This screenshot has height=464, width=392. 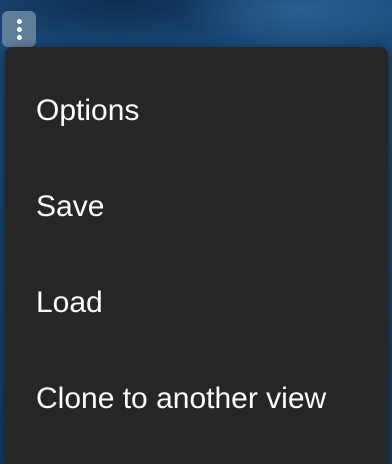 What do you see at coordinates (69, 302) in the screenshot?
I see `menu-item-label: Load` at bounding box center [69, 302].